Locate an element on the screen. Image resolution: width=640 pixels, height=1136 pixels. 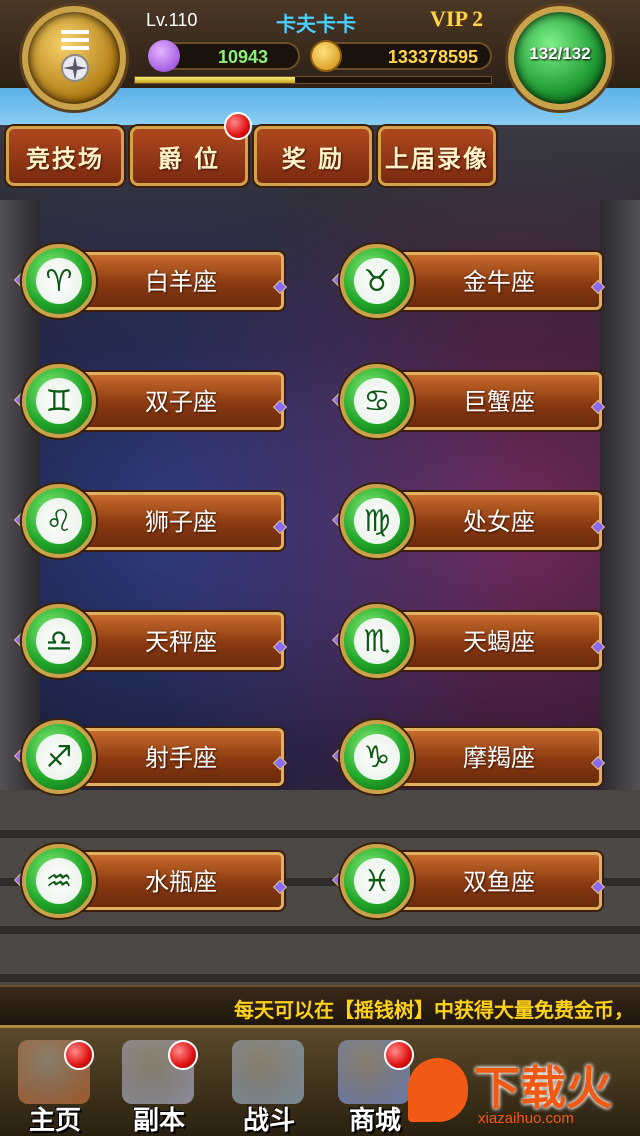
zodiac-orb: ♈ is located at coordinates (59, 281).